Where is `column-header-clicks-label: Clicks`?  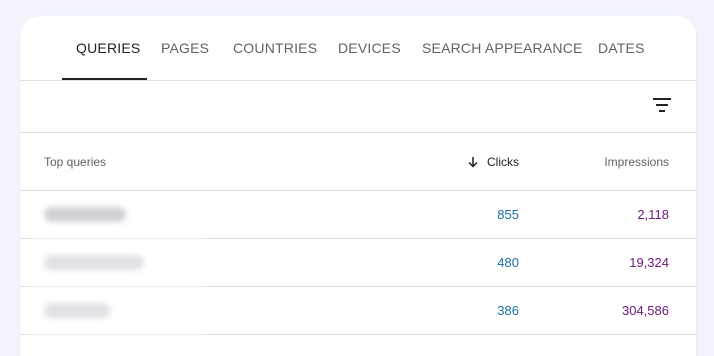
column-header-clicks-label: Clicks is located at coordinates (503, 162).